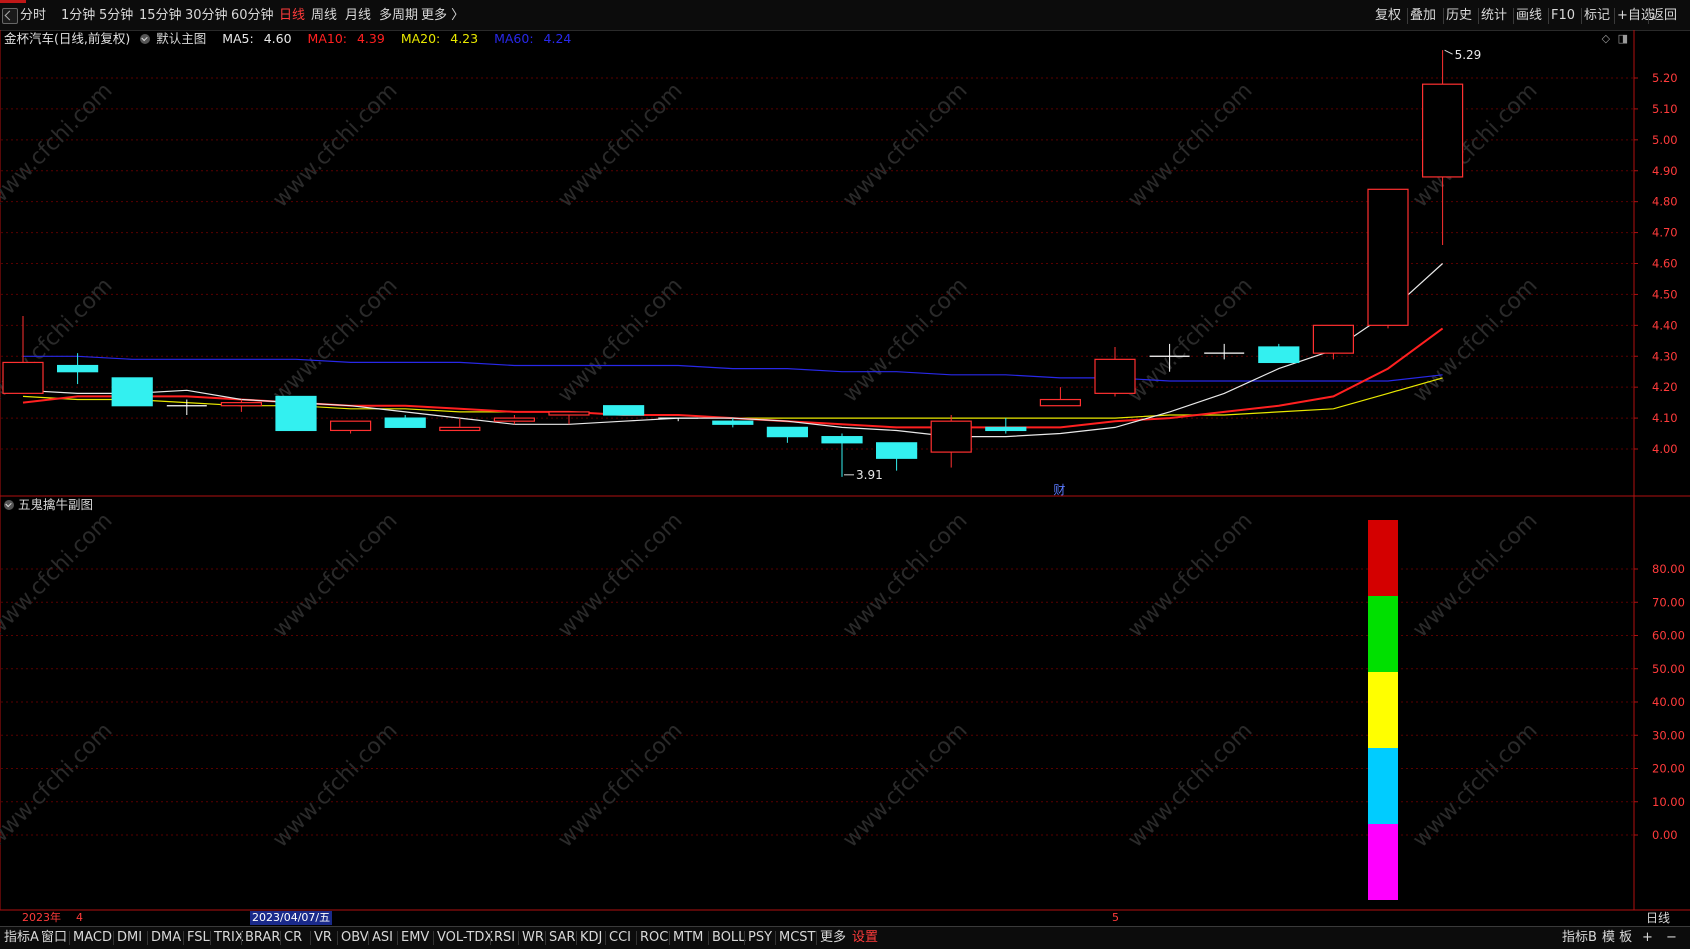  I want to click on indicator-tab: ASI, so click(382, 938).